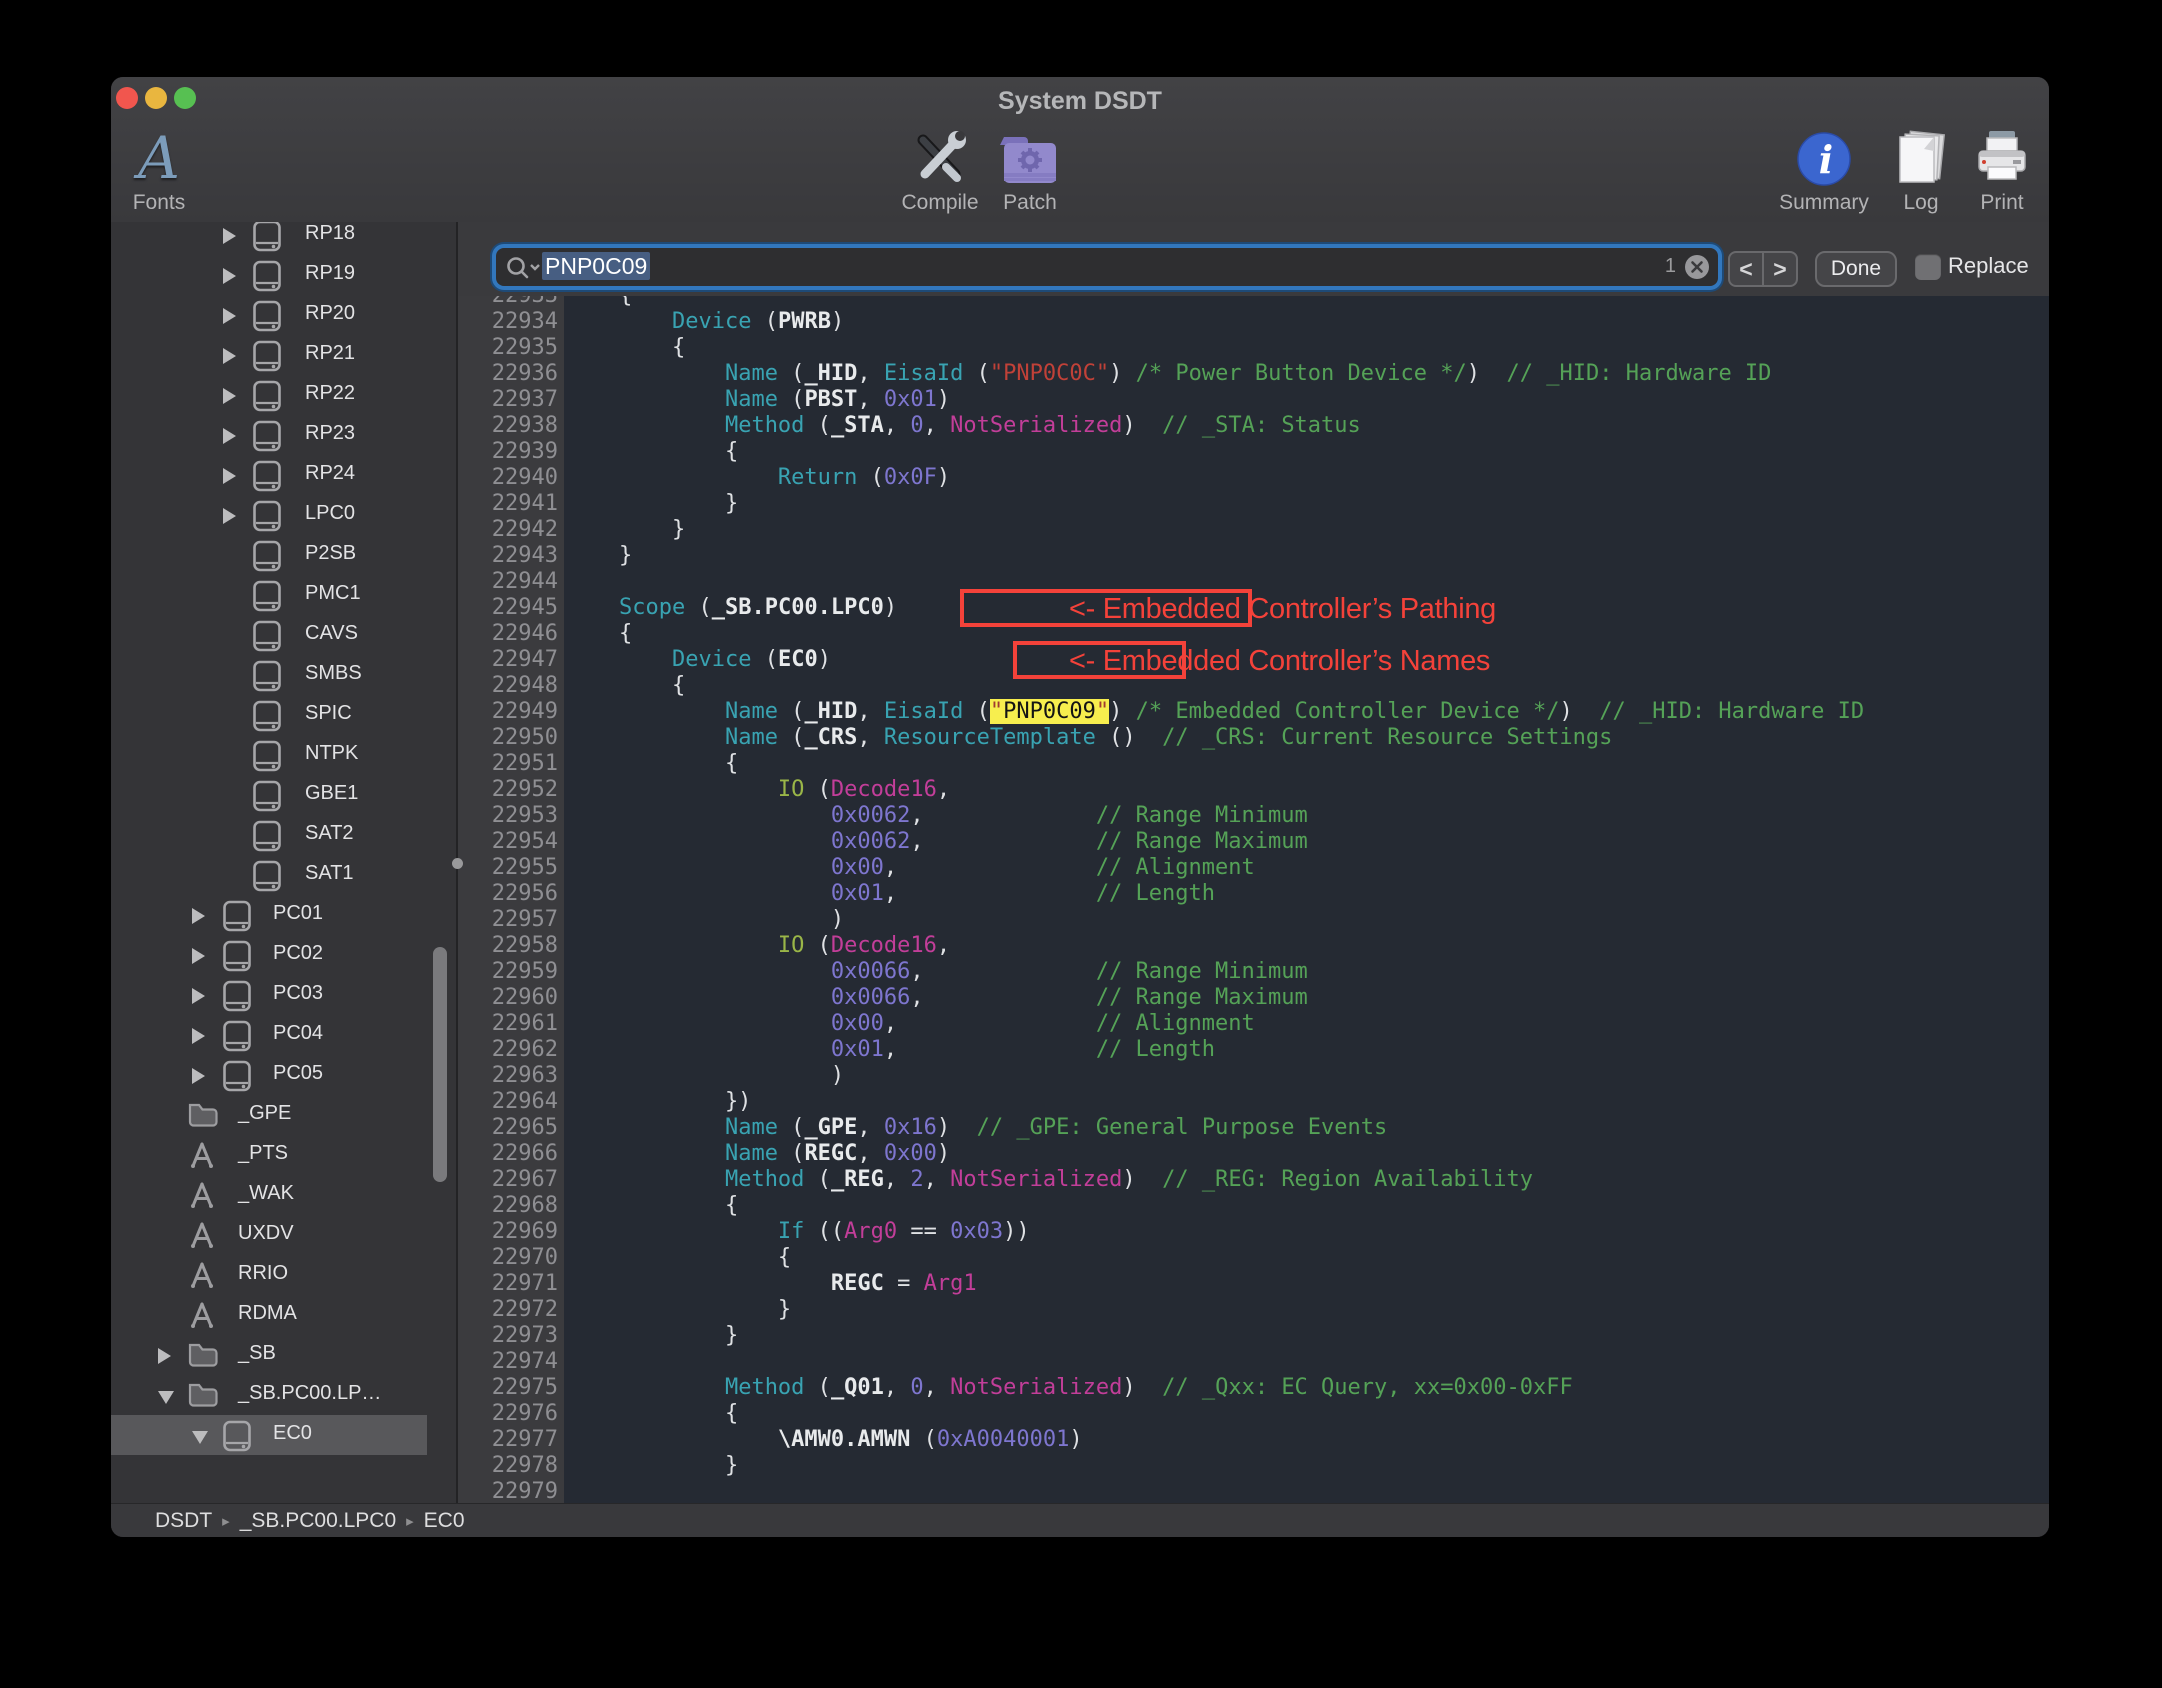  I want to click on sidebar-item-GBE1: GBE1, so click(283, 795).